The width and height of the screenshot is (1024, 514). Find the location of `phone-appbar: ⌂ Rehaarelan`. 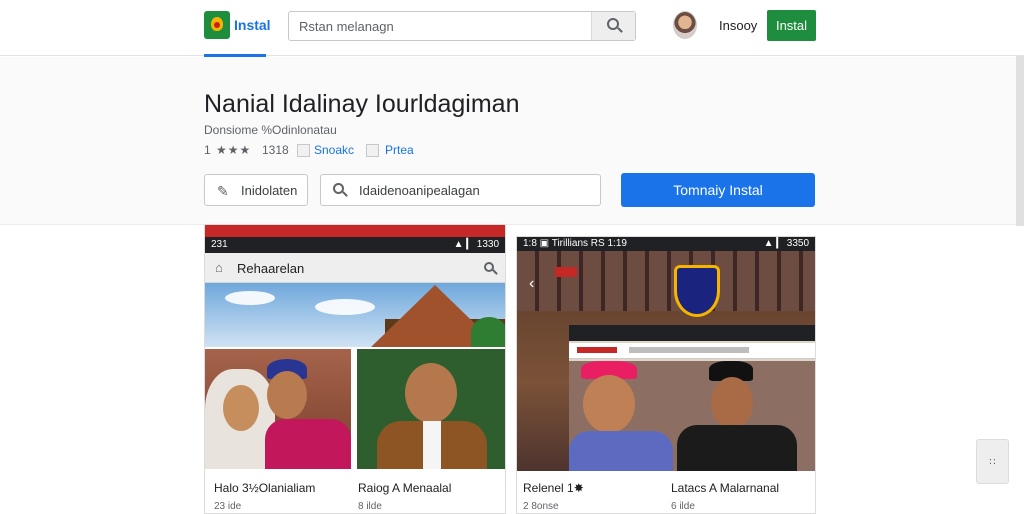

phone-appbar: ⌂ Rehaarelan is located at coordinates (355, 268).